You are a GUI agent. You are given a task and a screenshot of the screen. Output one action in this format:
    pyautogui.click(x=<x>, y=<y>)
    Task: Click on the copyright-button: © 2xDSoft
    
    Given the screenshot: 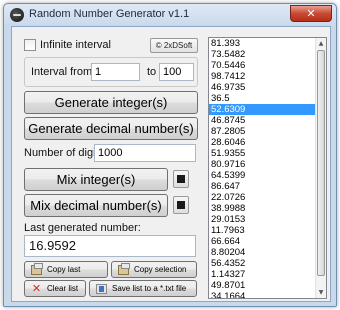 What is the action you would take?
    pyautogui.click(x=174, y=45)
    